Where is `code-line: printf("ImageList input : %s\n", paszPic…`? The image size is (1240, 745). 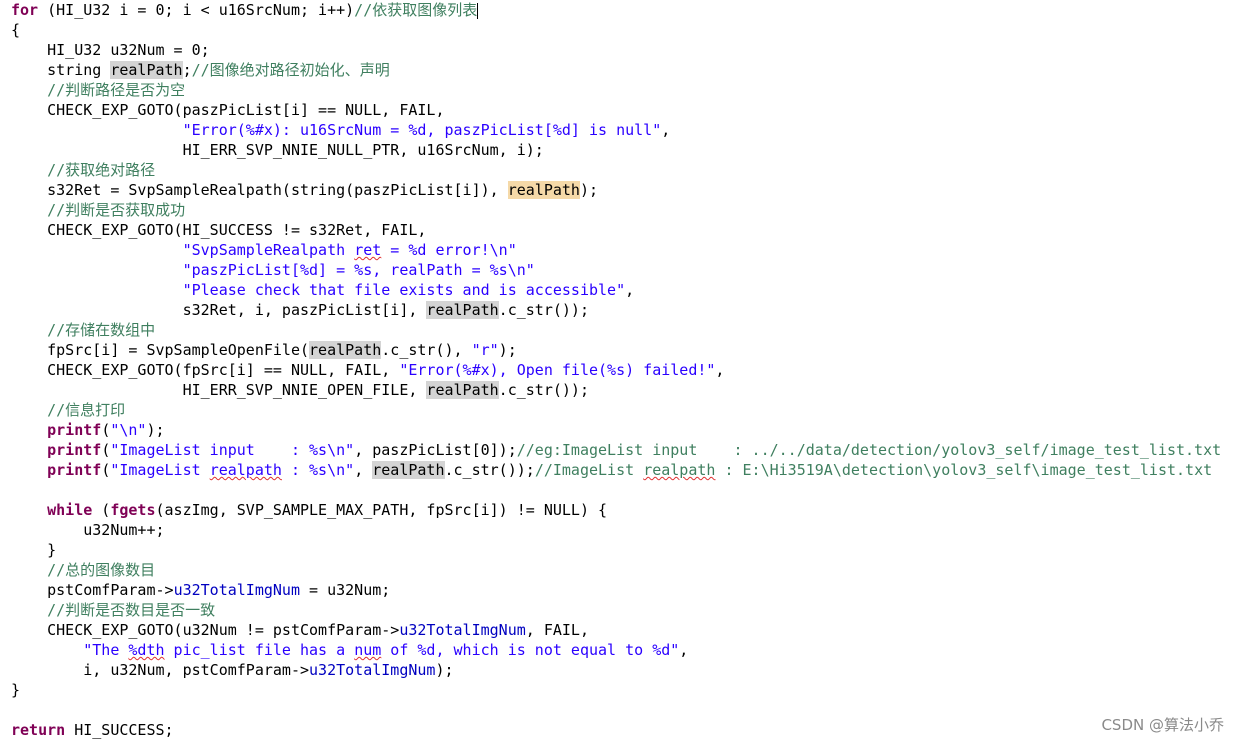
code-line: printf("ImageList input : %s\n", paszPic… is located at coordinates (616, 450).